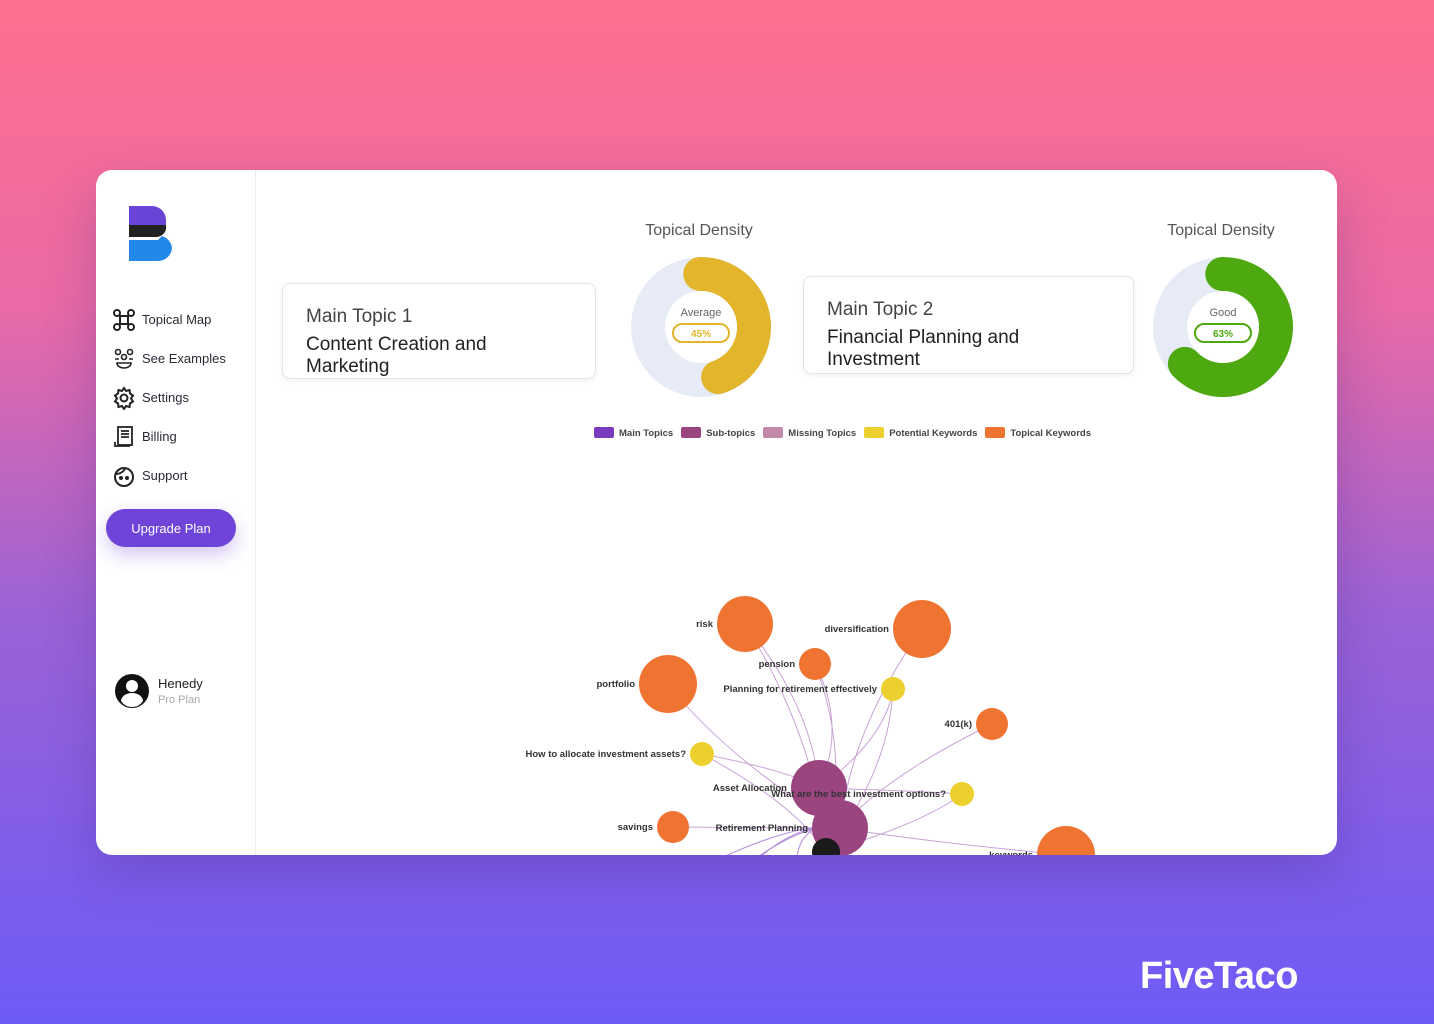 The width and height of the screenshot is (1434, 1024). I want to click on graph-node-label: pension, so click(777, 664).